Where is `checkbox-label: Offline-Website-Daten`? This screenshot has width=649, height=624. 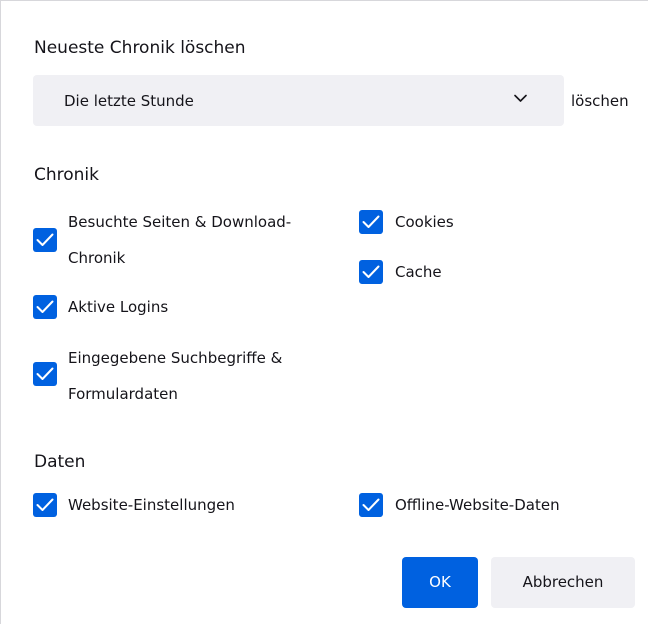
checkbox-label: Offline-Website-Daten is located at coordinates (477, 505).